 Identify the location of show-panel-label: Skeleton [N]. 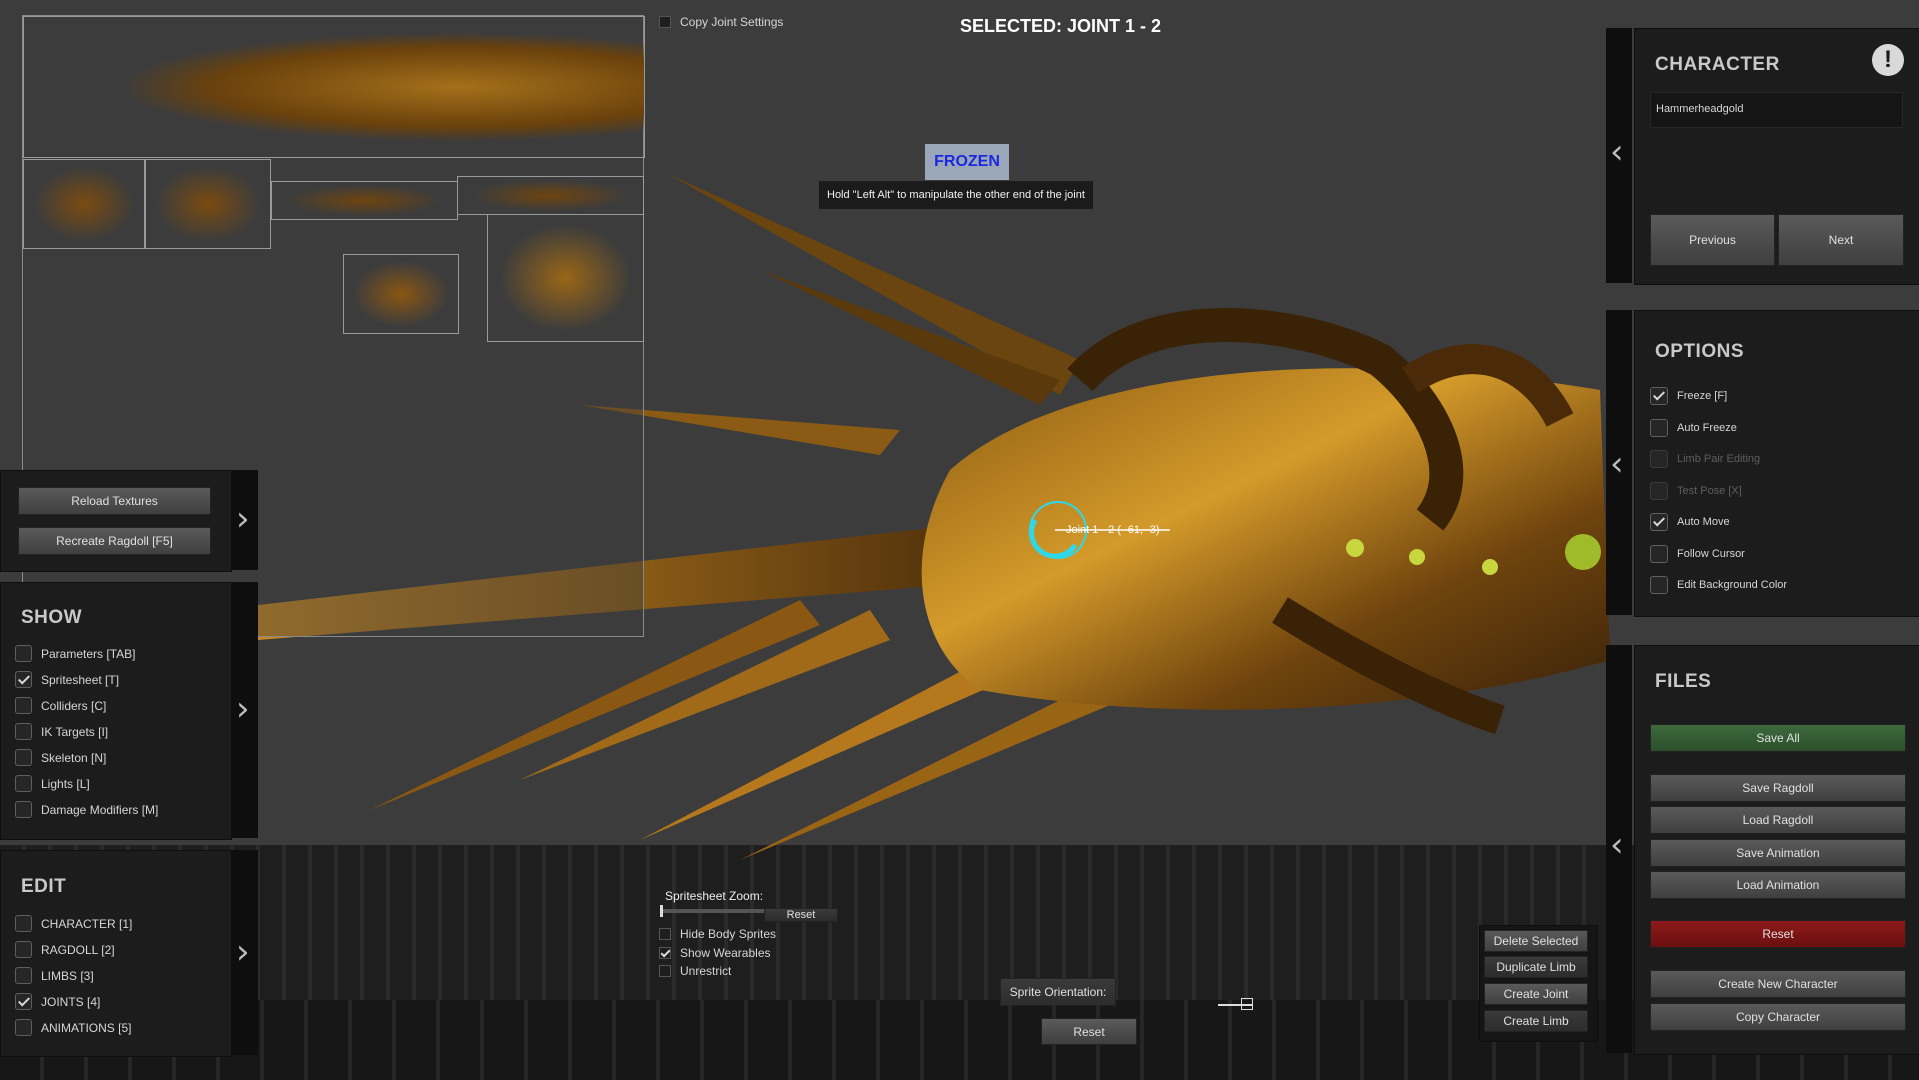
(74, 757).